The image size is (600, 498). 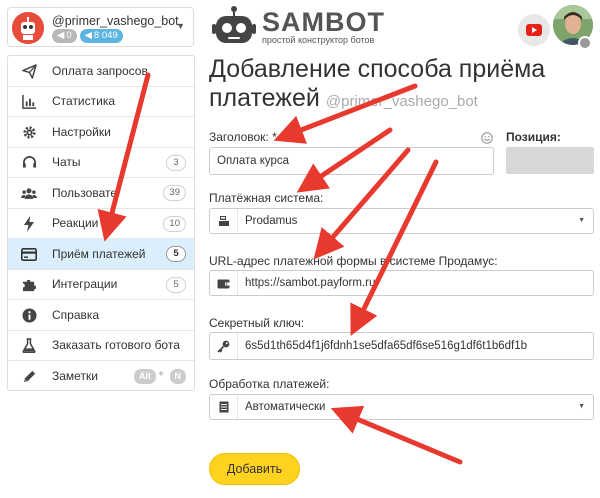 I want to click on count-badge: 10, so click(x=174, y=223).